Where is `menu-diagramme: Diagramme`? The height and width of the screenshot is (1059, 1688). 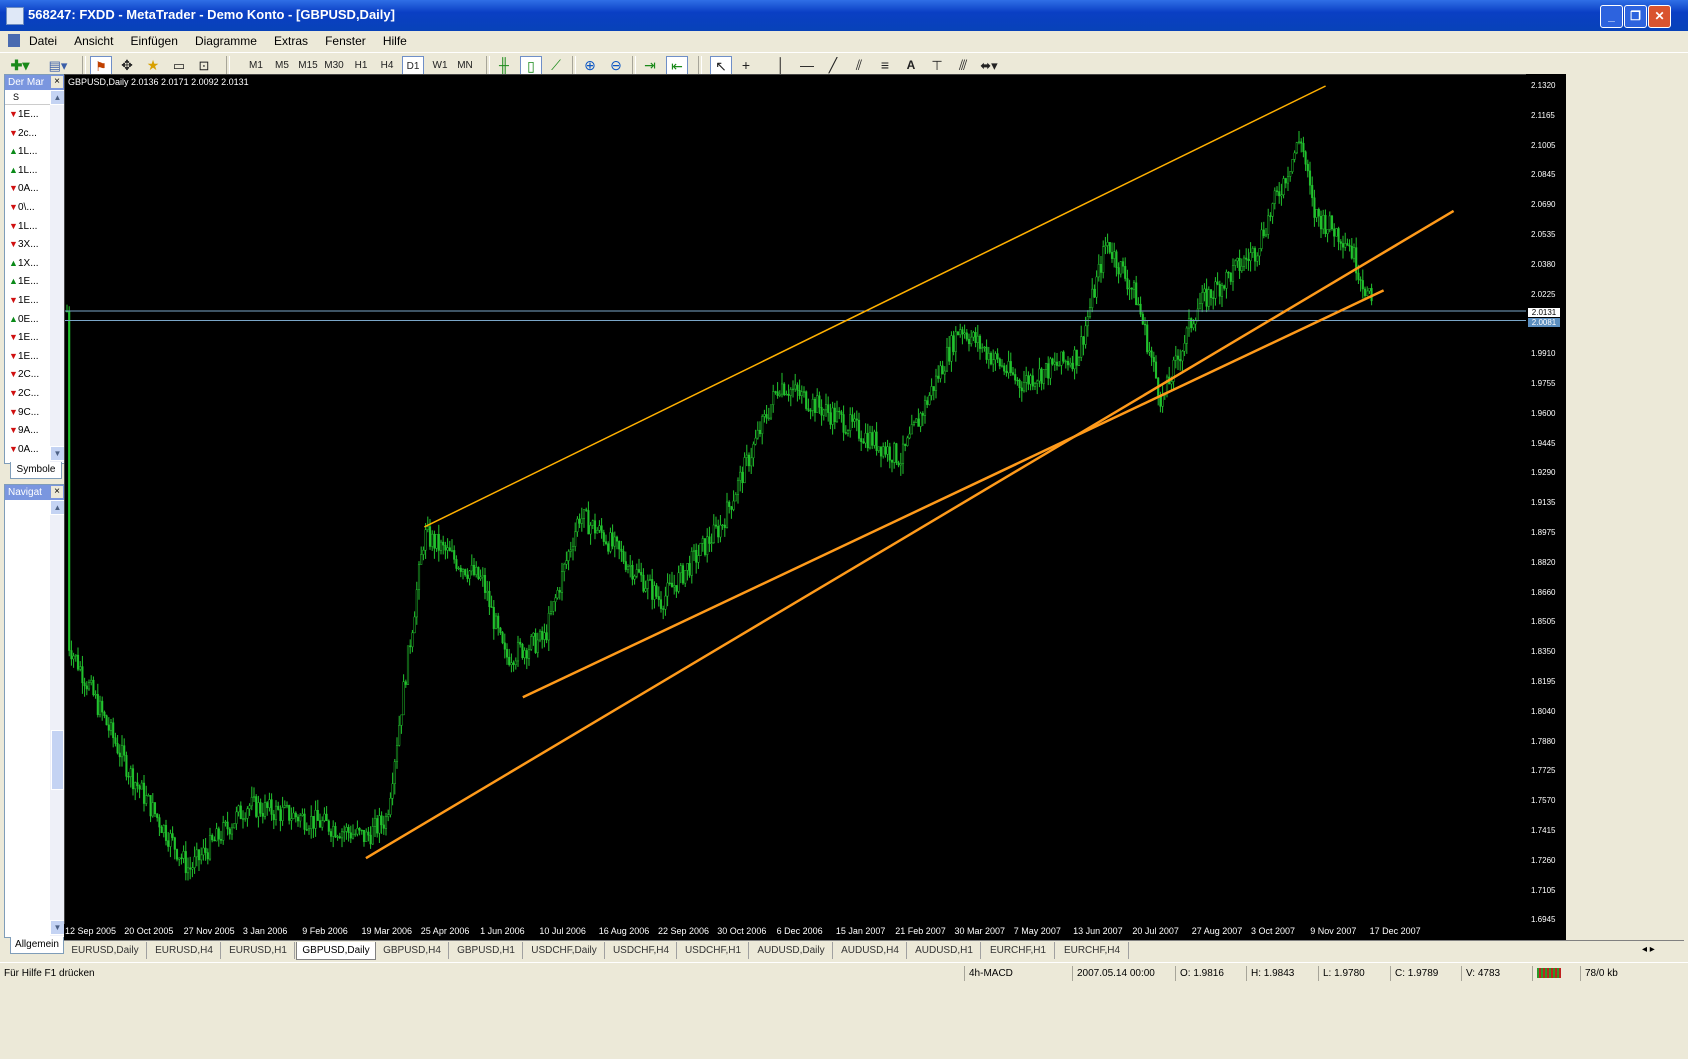 menu-diagramme: Diagramme is located at coordinates (226, 39).